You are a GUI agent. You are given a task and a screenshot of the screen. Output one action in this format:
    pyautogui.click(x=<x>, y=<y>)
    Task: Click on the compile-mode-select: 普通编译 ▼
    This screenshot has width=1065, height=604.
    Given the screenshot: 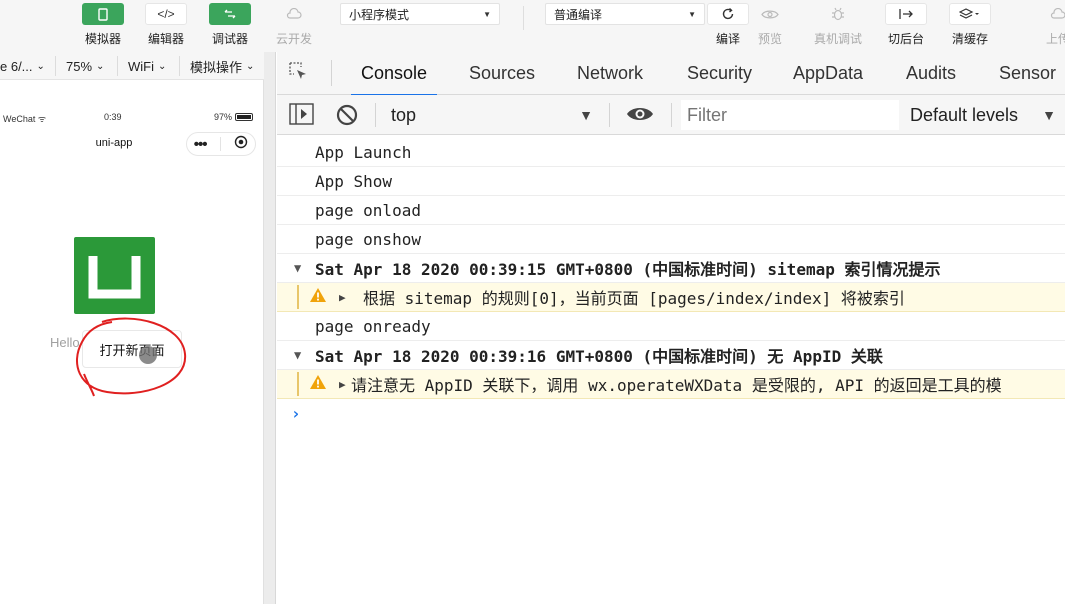 What is the action you would take?
    pyautogui.click(x=625, y=14)
    